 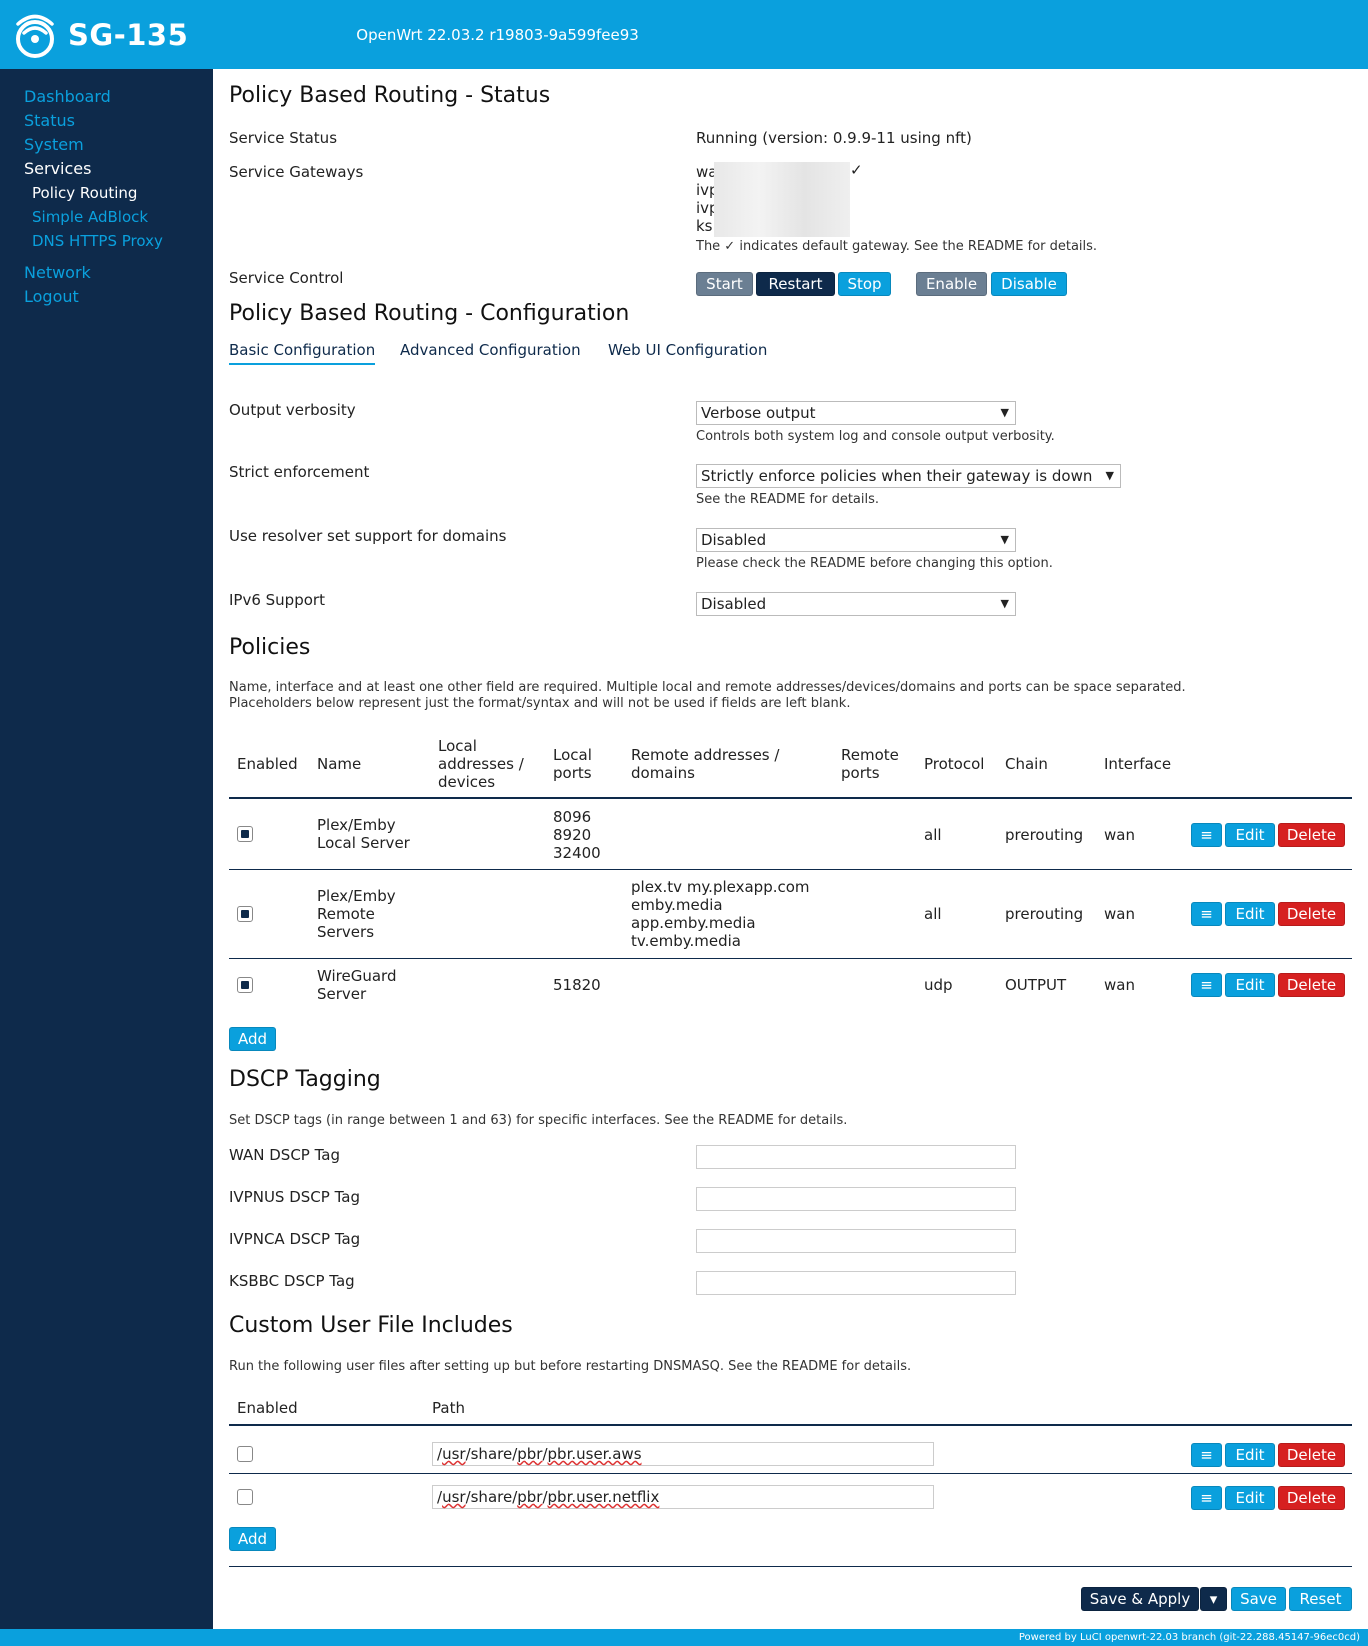 I want to click on reset-button: Reset, so click(x=1320, y=1599).